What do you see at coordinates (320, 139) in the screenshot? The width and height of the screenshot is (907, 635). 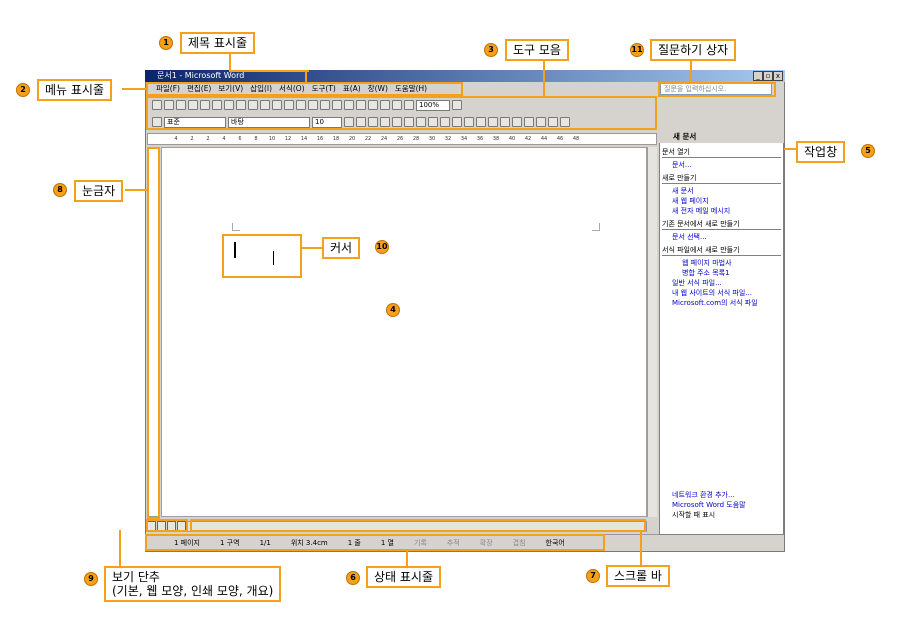 I see `ruler-number: 16` at bounding box center [320, 139].